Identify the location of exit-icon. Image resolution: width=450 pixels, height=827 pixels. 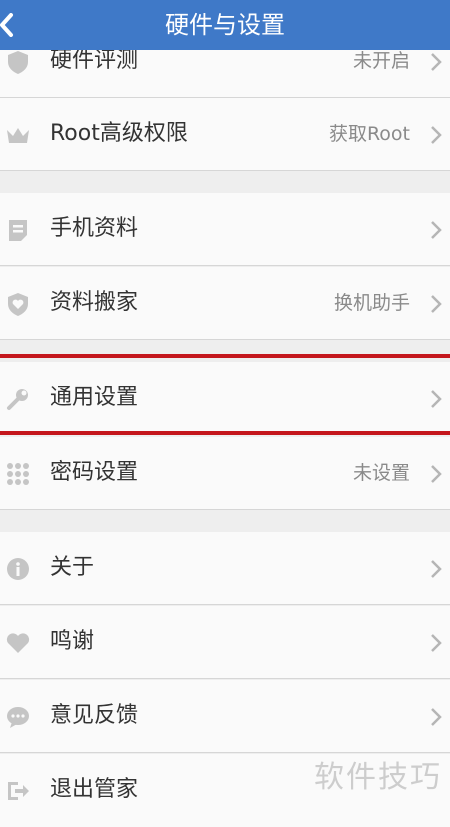
(18, 791).